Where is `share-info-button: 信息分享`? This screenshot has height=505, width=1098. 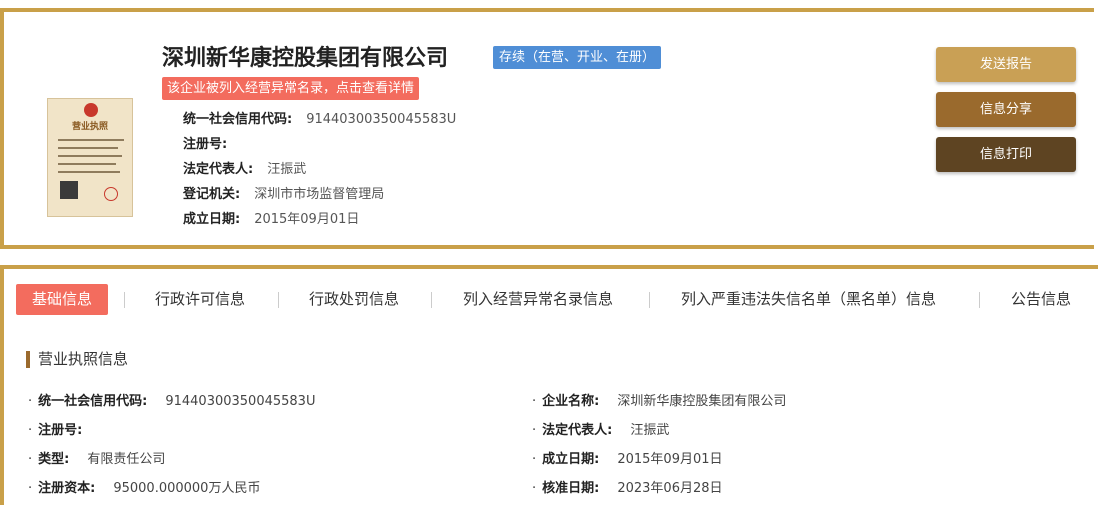 share-info-button: 信息分享 is located at coordinates (1006, 109).